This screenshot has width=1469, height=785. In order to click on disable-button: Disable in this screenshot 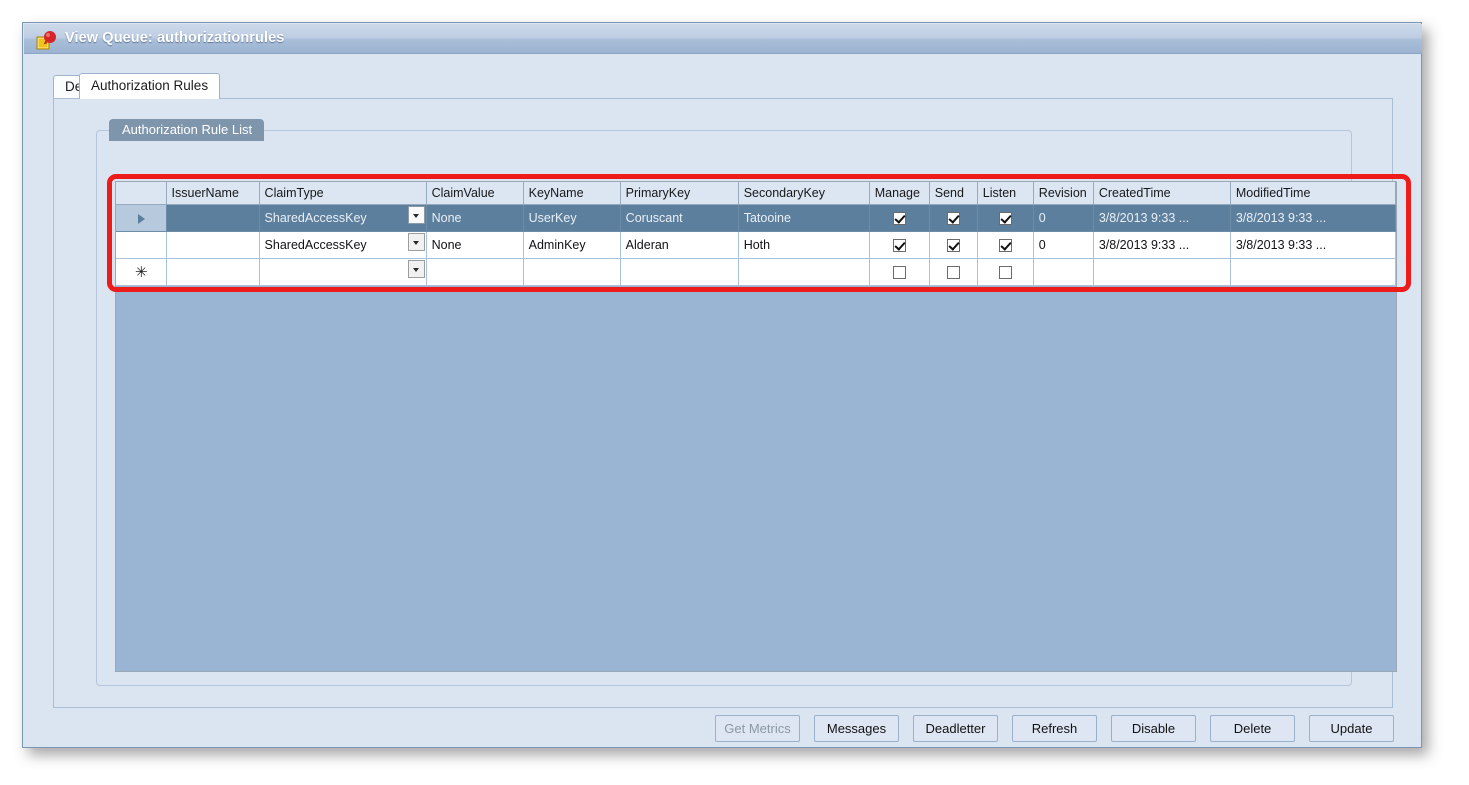, I will do `click(1153, 728)`.